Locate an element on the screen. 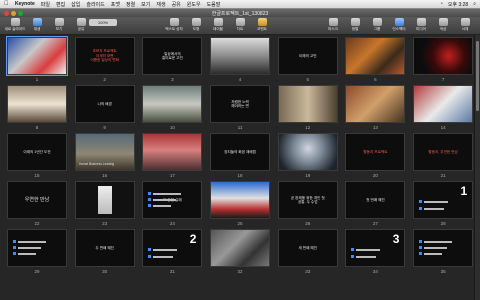 The height and width of the screenshot is (300, 480). group-button: 그룹 is located at coordinates (377, 26).